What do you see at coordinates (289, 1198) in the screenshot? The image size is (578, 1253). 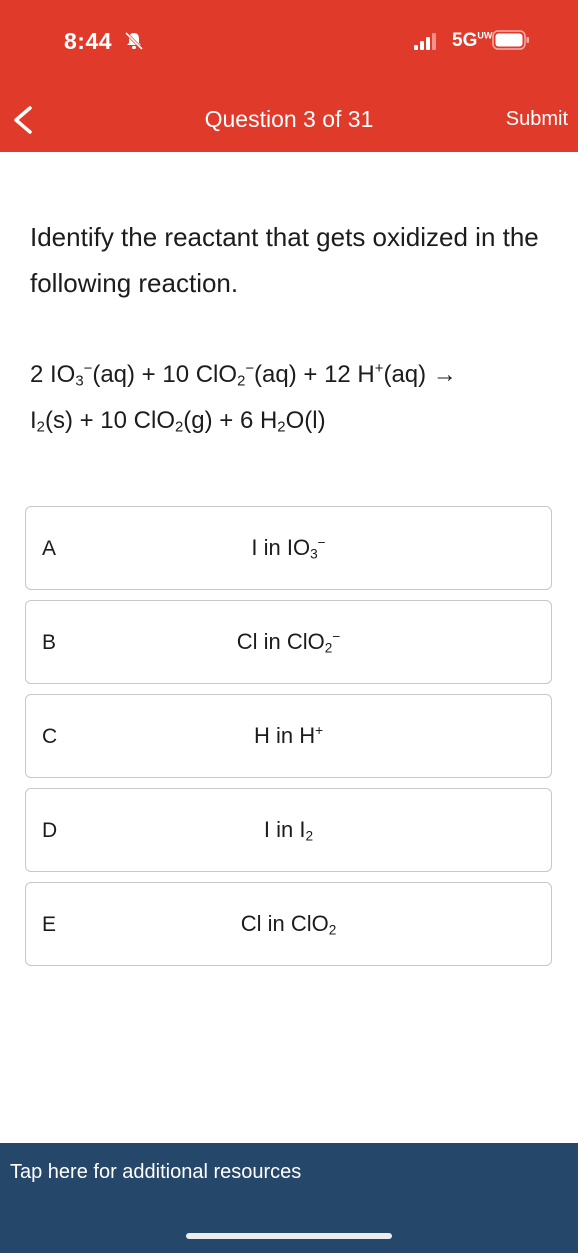 I see `resources-footer: Tap here for additional resources` at bounding box center [289, 1198].